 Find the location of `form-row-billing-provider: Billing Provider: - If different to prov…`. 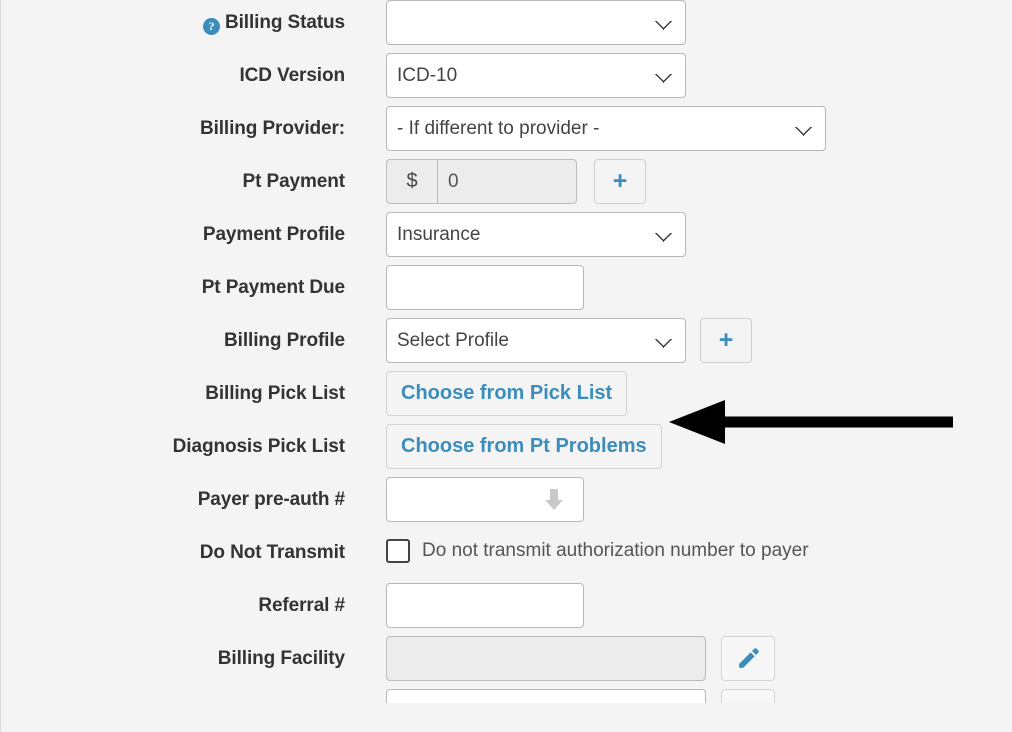

form-row-billing-provider: Billing Provider: - If different to prov… is located at coordinates (506, 132).